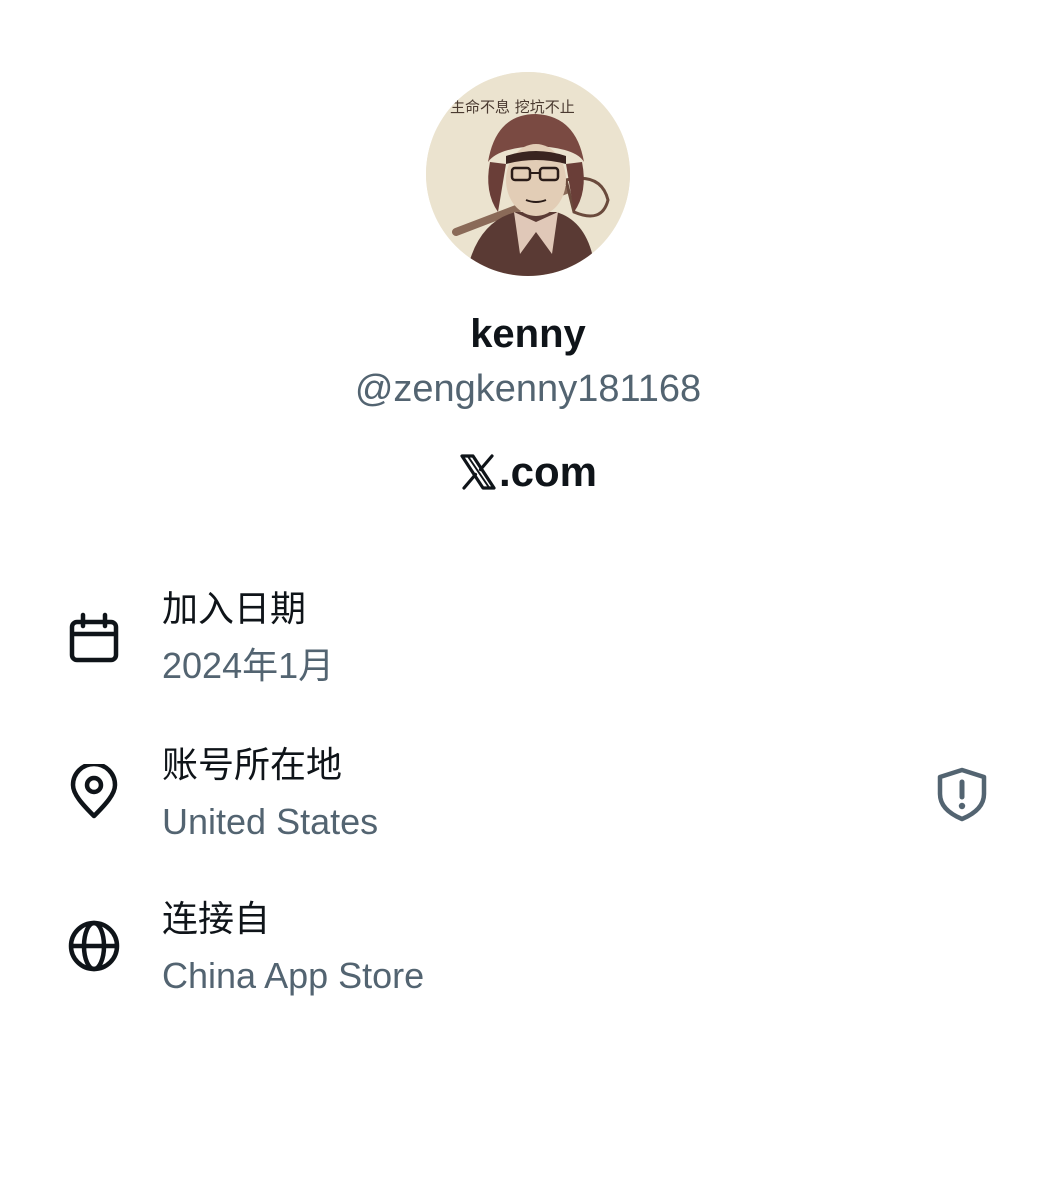 Image resolution: width=1056 pixels, height=1200 pixels. Describe the element at coordinates (528, 800) in the screenshot. I see `detail-account-location: 账号所在地 United States` at that location.